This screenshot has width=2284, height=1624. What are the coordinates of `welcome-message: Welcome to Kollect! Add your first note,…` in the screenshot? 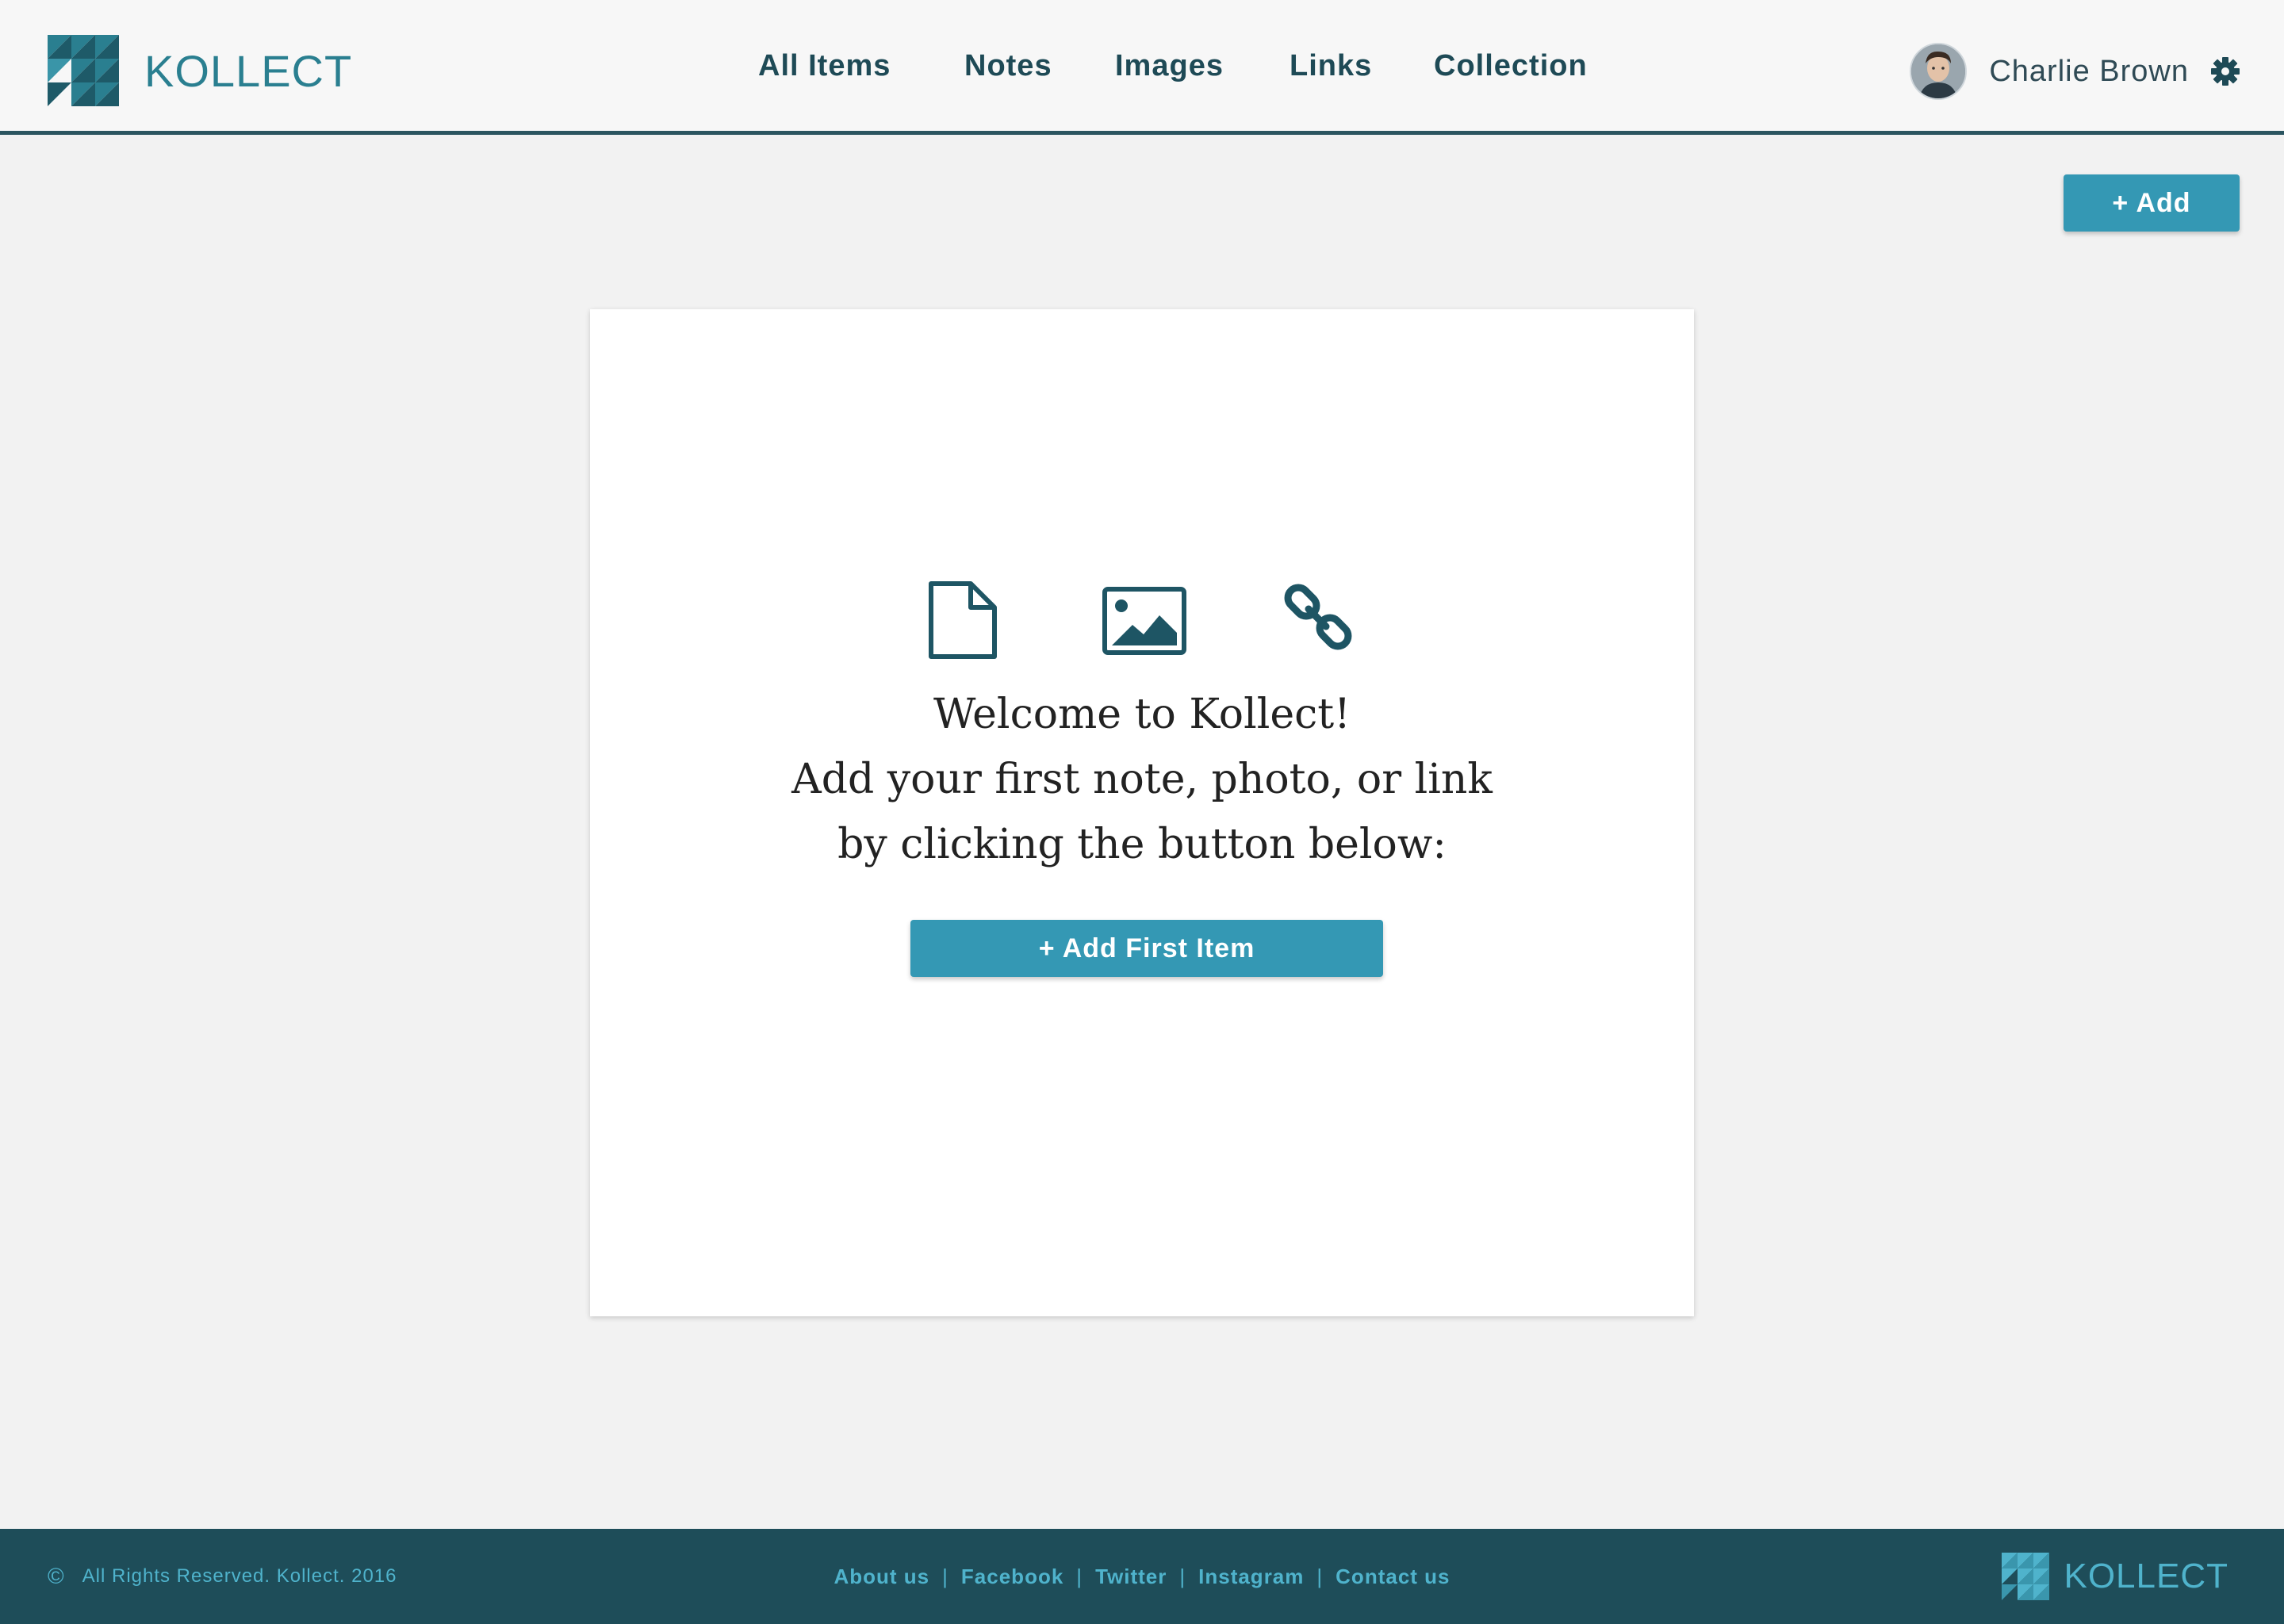 It's located at (1142, 779).